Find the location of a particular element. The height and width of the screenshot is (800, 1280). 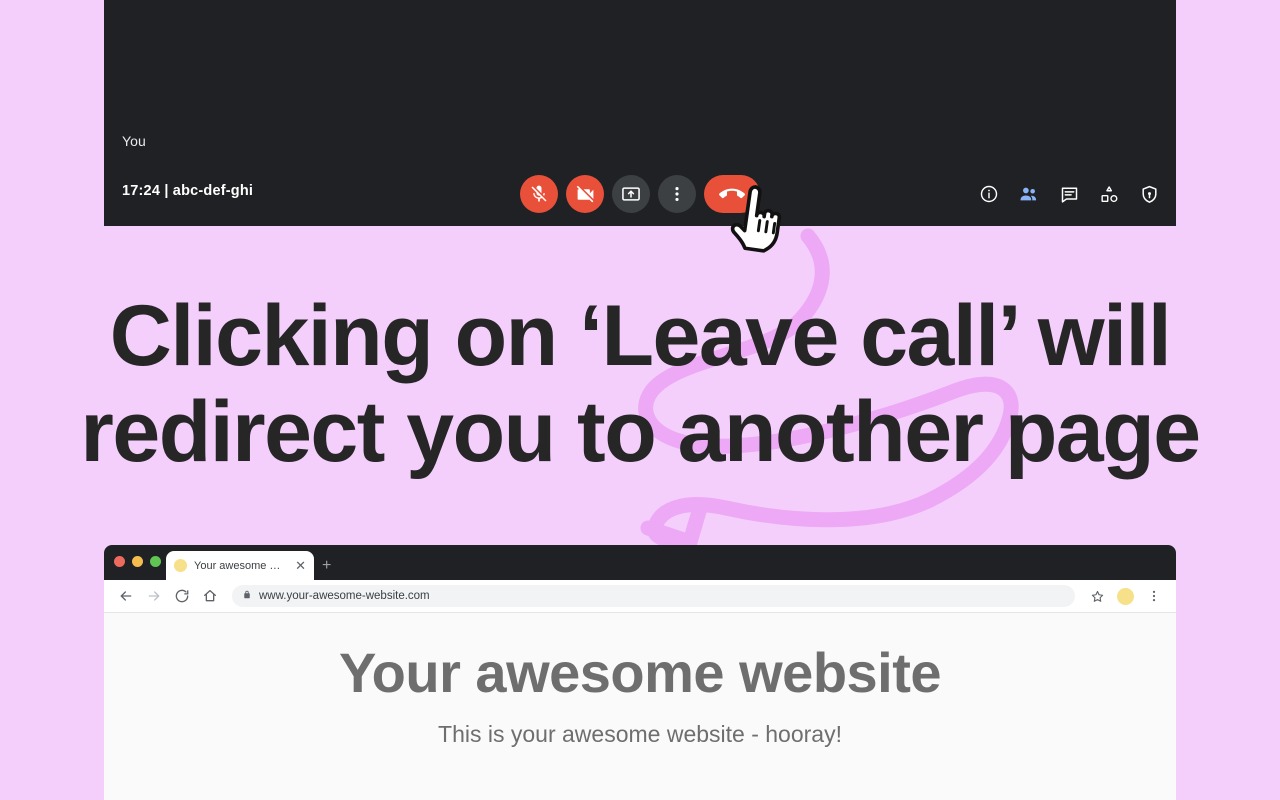

bookmark-star-button is located at coordinates (1097, 596).